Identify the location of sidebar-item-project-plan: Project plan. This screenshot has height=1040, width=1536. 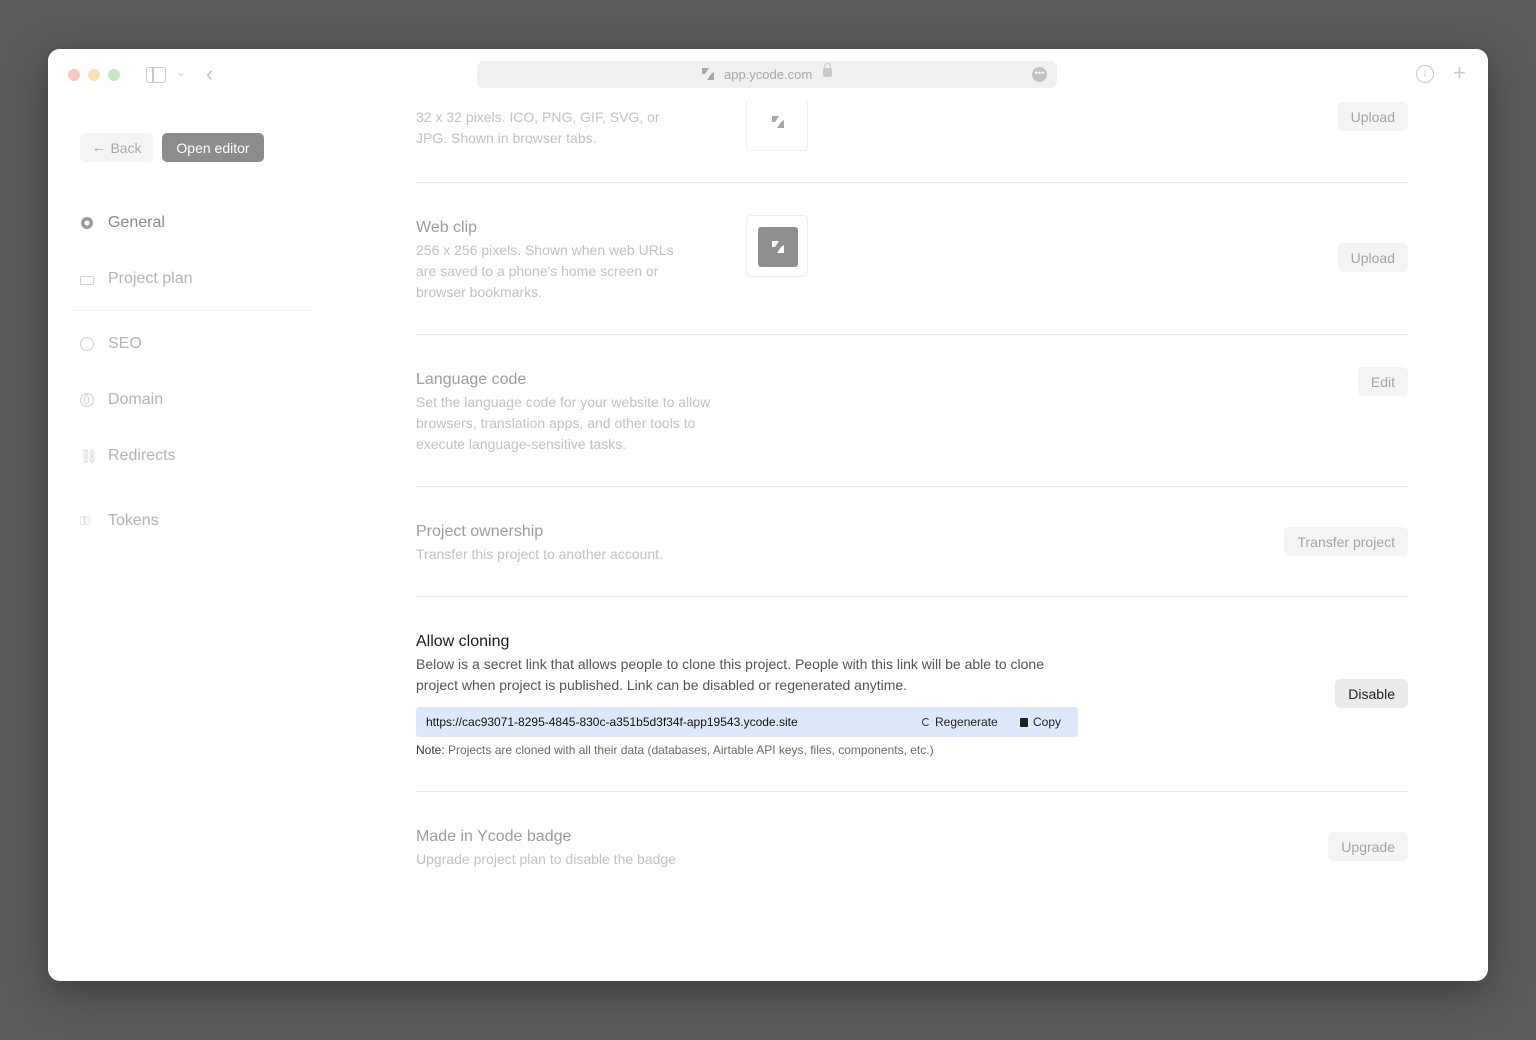
(136, 279).